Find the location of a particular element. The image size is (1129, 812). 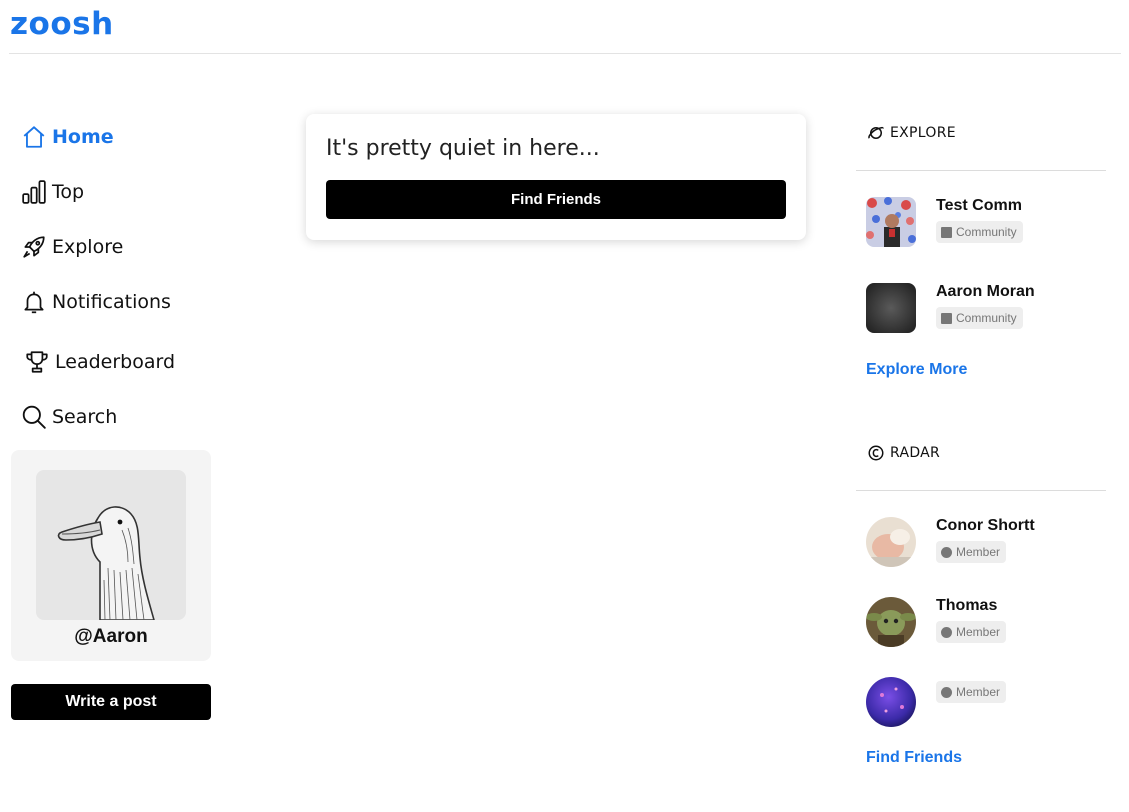

radar-item: Conor Shortt Member is located at coordinates (986, 543).